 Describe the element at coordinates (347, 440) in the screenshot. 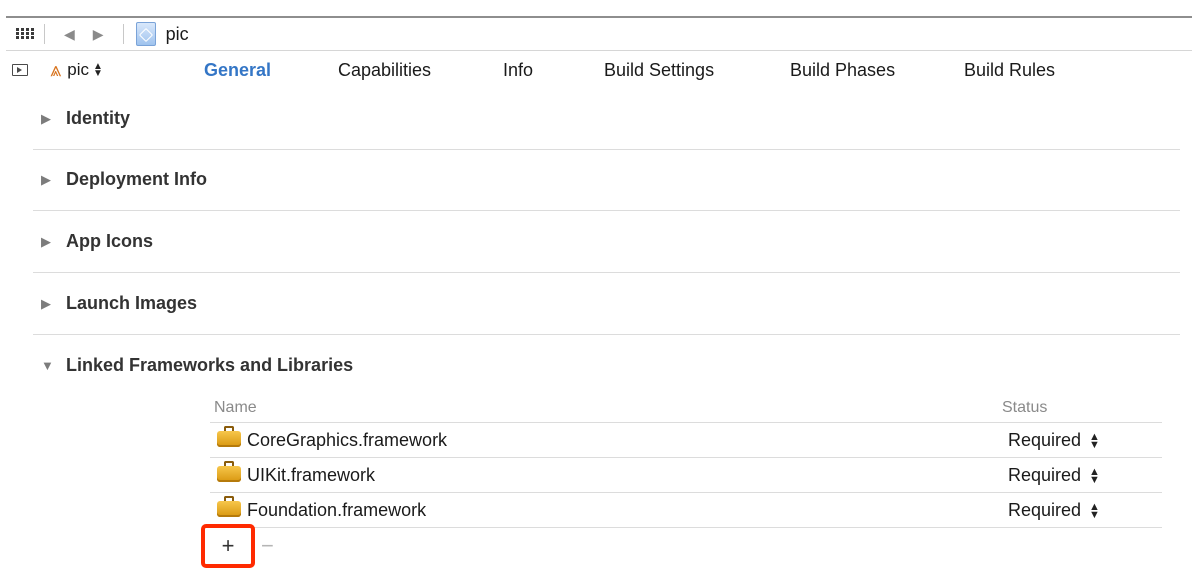

I see `framework-name: CoreGraphics.framework` at that location.